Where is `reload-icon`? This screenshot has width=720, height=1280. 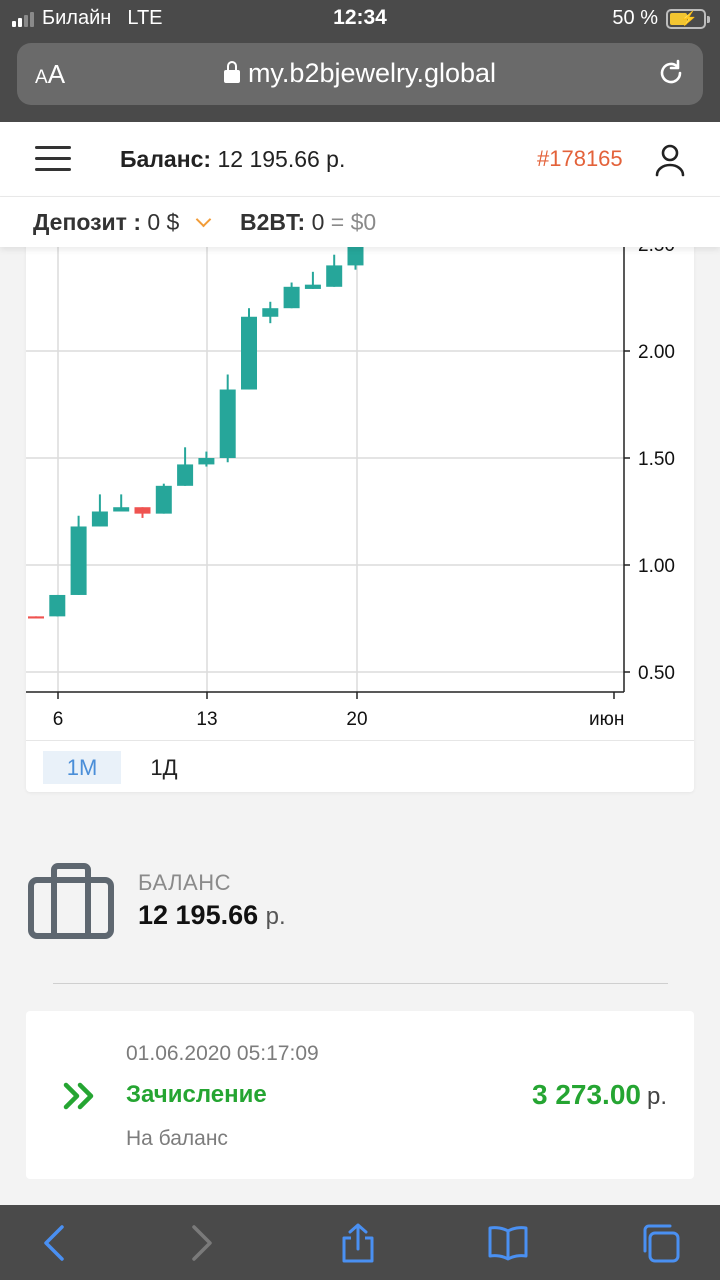
reload-icon is located at coordinates (671, 73).